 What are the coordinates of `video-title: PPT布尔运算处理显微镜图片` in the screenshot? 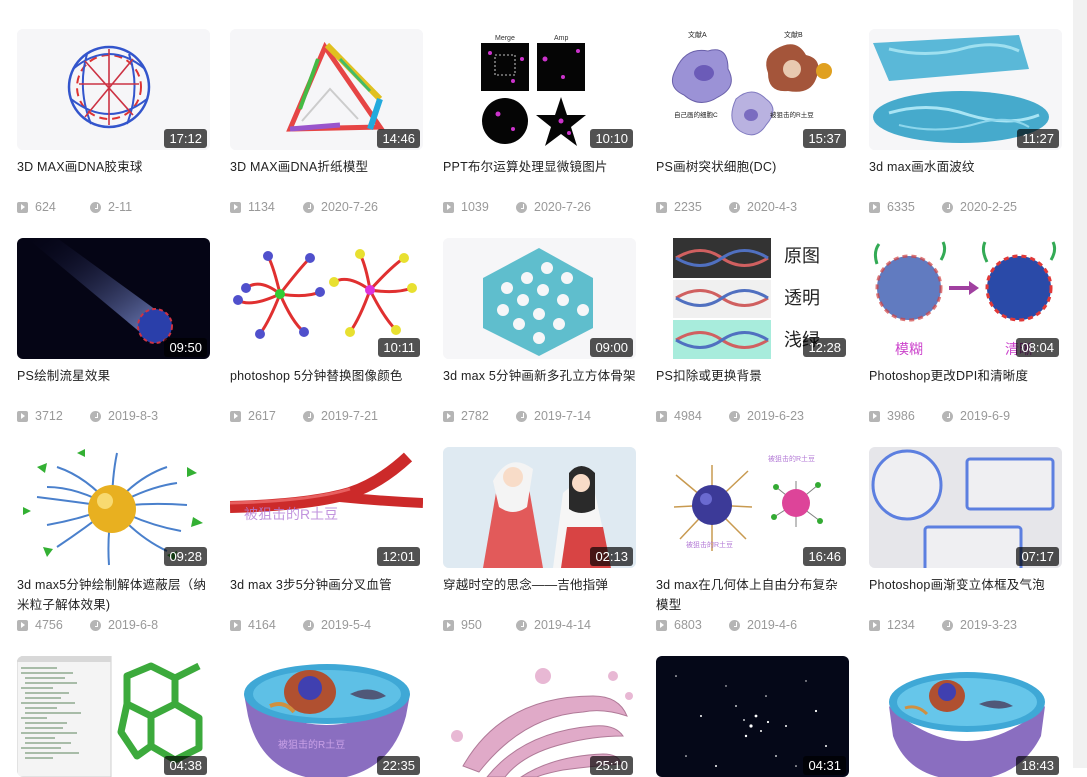 It's located at (539, 177).